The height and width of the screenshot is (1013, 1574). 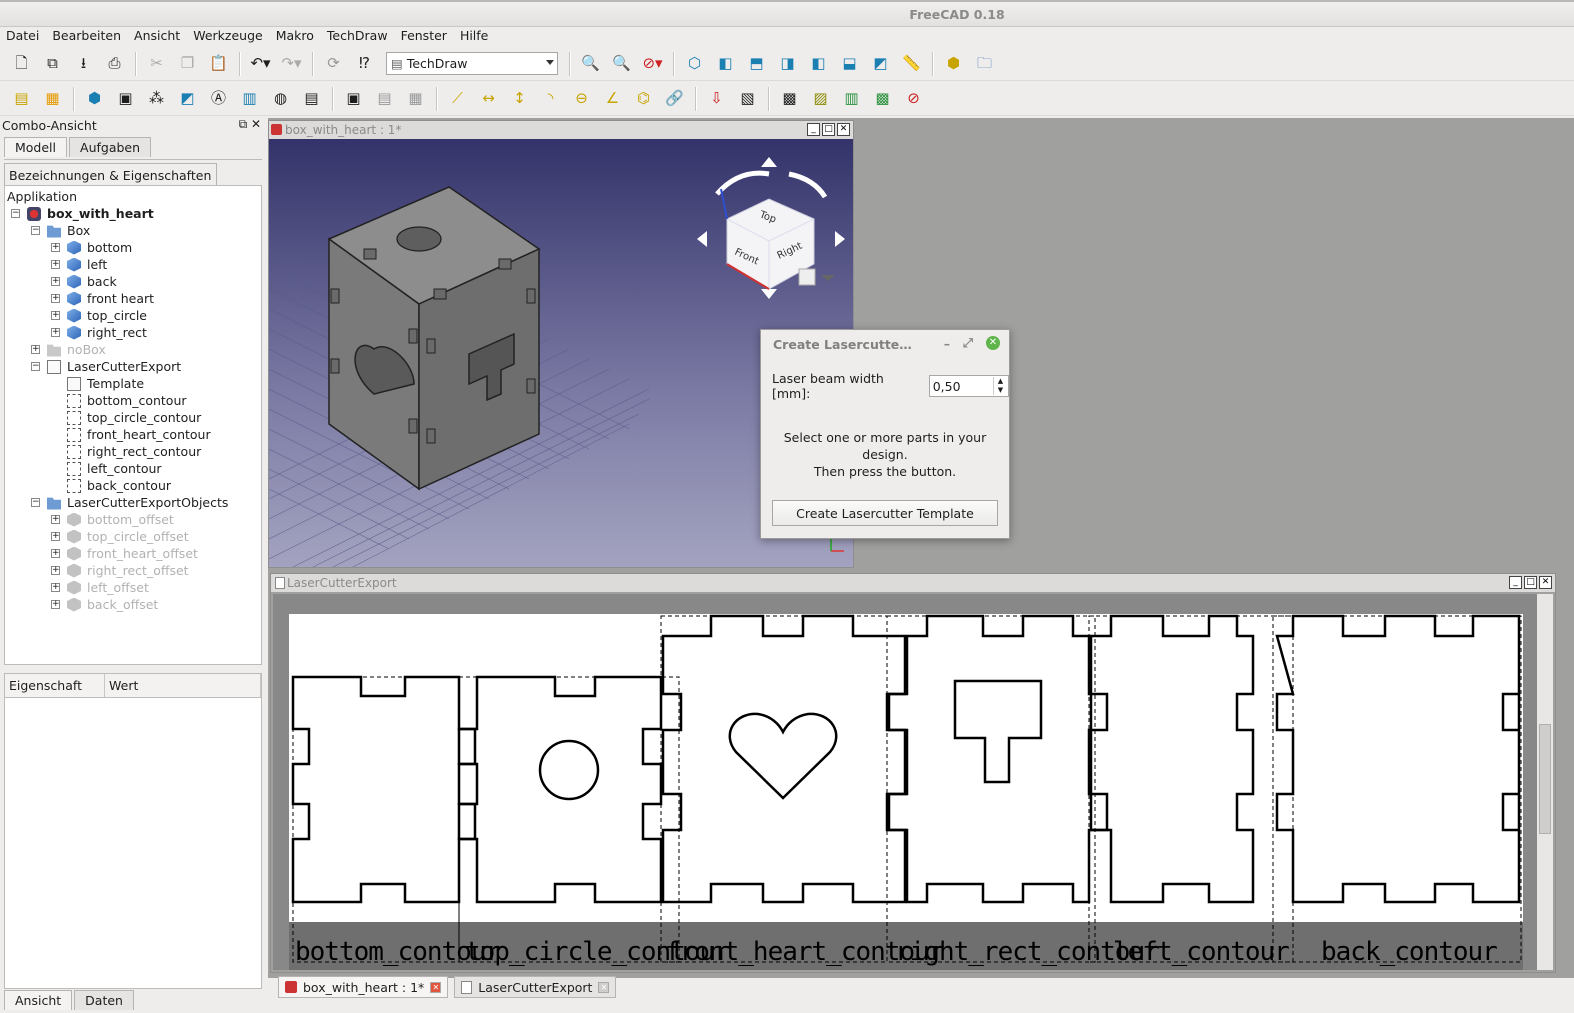 I want to click on menu-bearbeiten: Bearbeiten, so click(x=86, y=37).